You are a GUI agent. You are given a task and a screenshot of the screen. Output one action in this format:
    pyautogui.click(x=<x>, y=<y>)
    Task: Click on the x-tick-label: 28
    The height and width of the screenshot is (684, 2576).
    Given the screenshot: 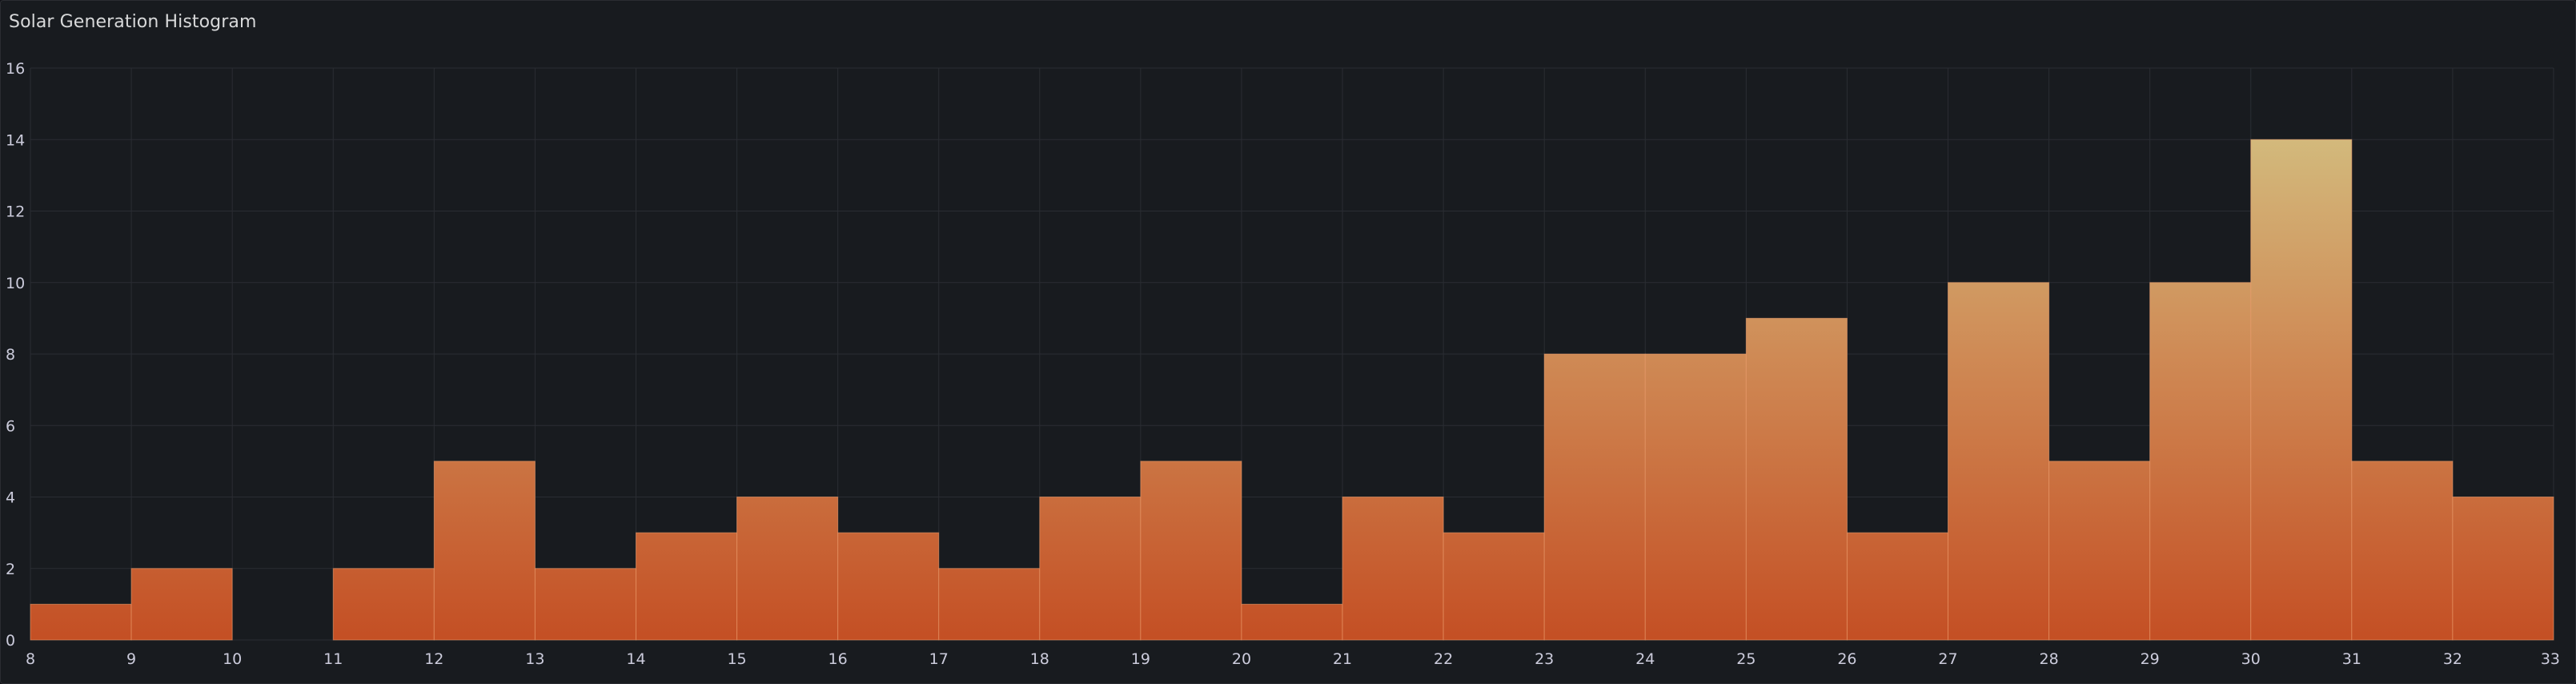 What is the action you would take?
    pyautogui.click(x=2050, y=659)
    